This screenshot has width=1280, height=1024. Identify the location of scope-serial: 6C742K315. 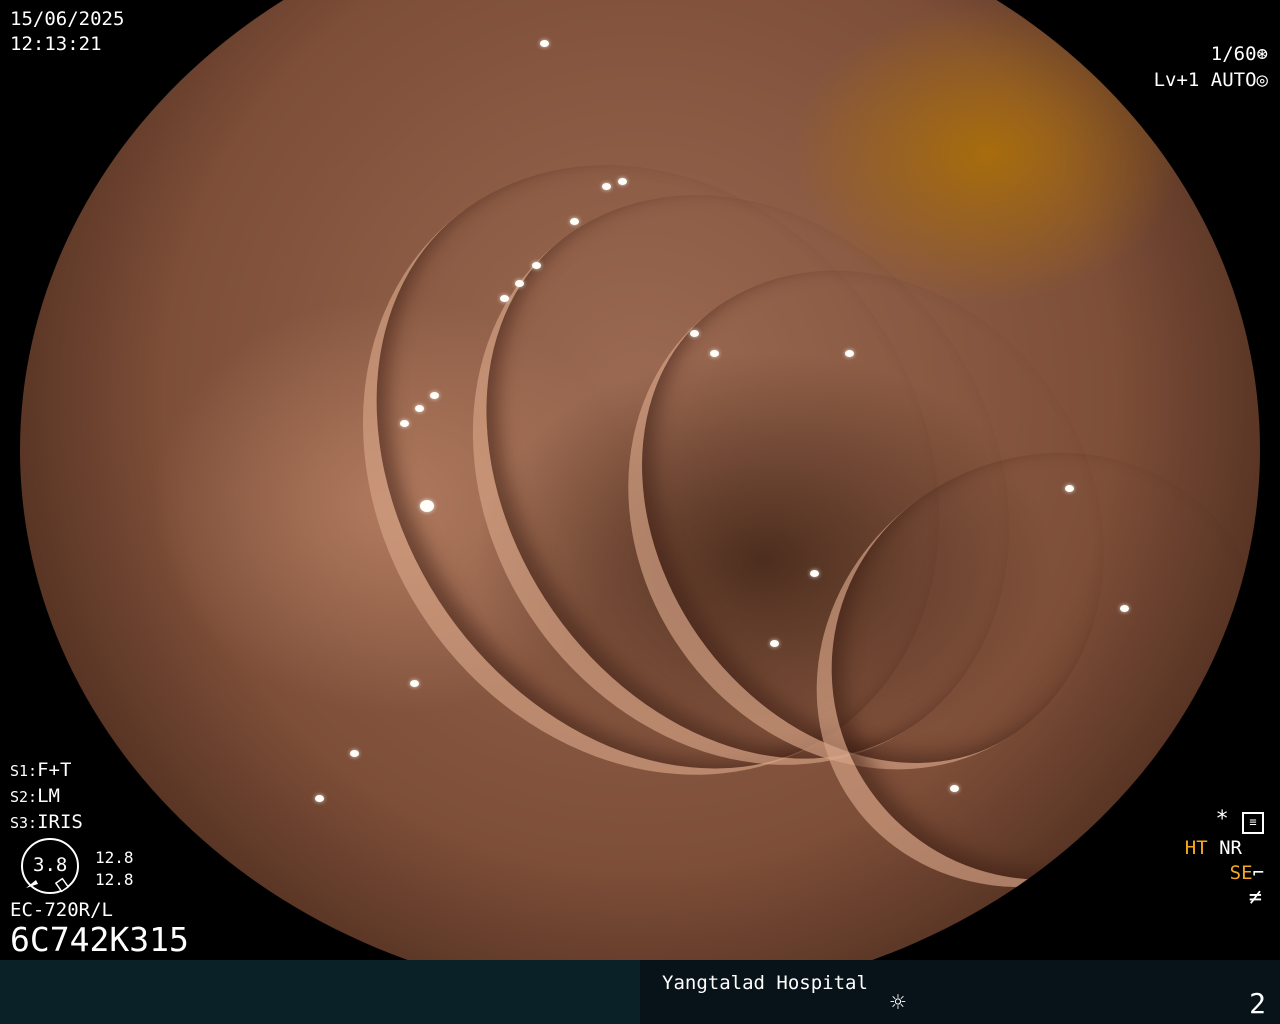
(99, 939).